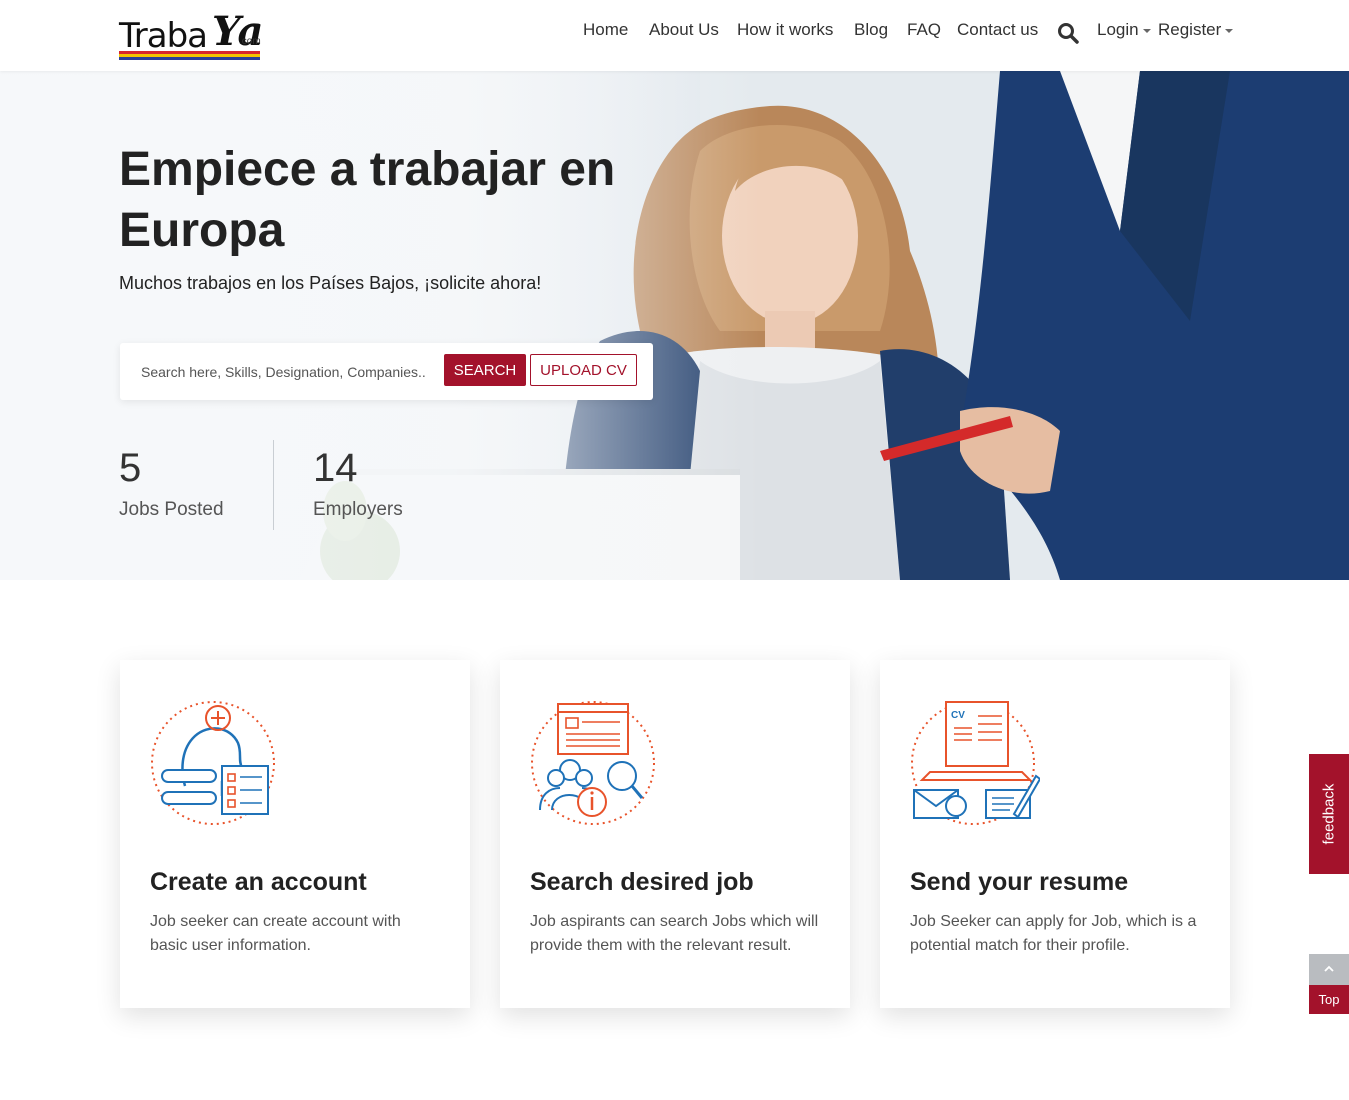 The height and width of the screenshot is (1100, 1349). I want to click on search-icon, so click(1068, 33).